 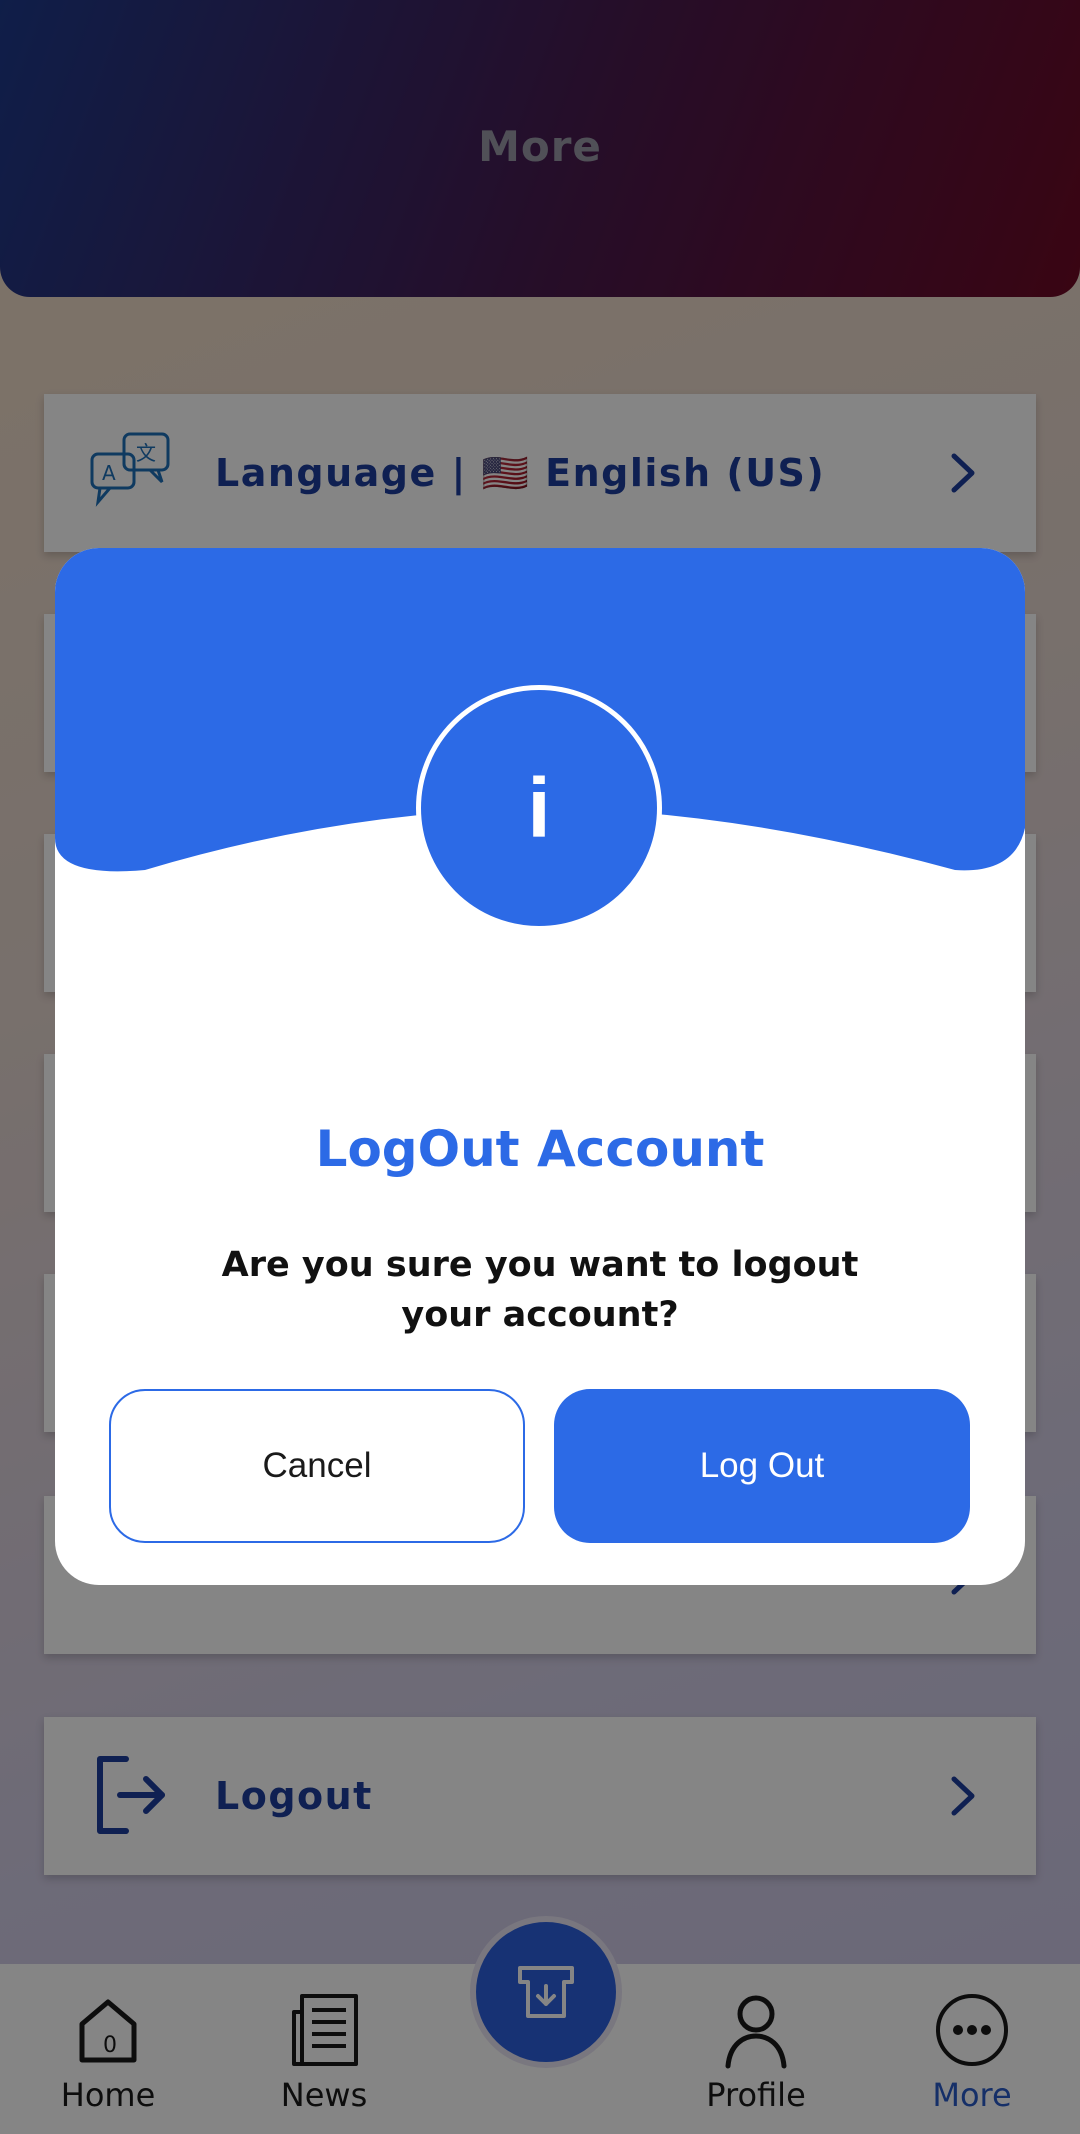 I want to click on info-icon: i, so click(x=539, y=808).